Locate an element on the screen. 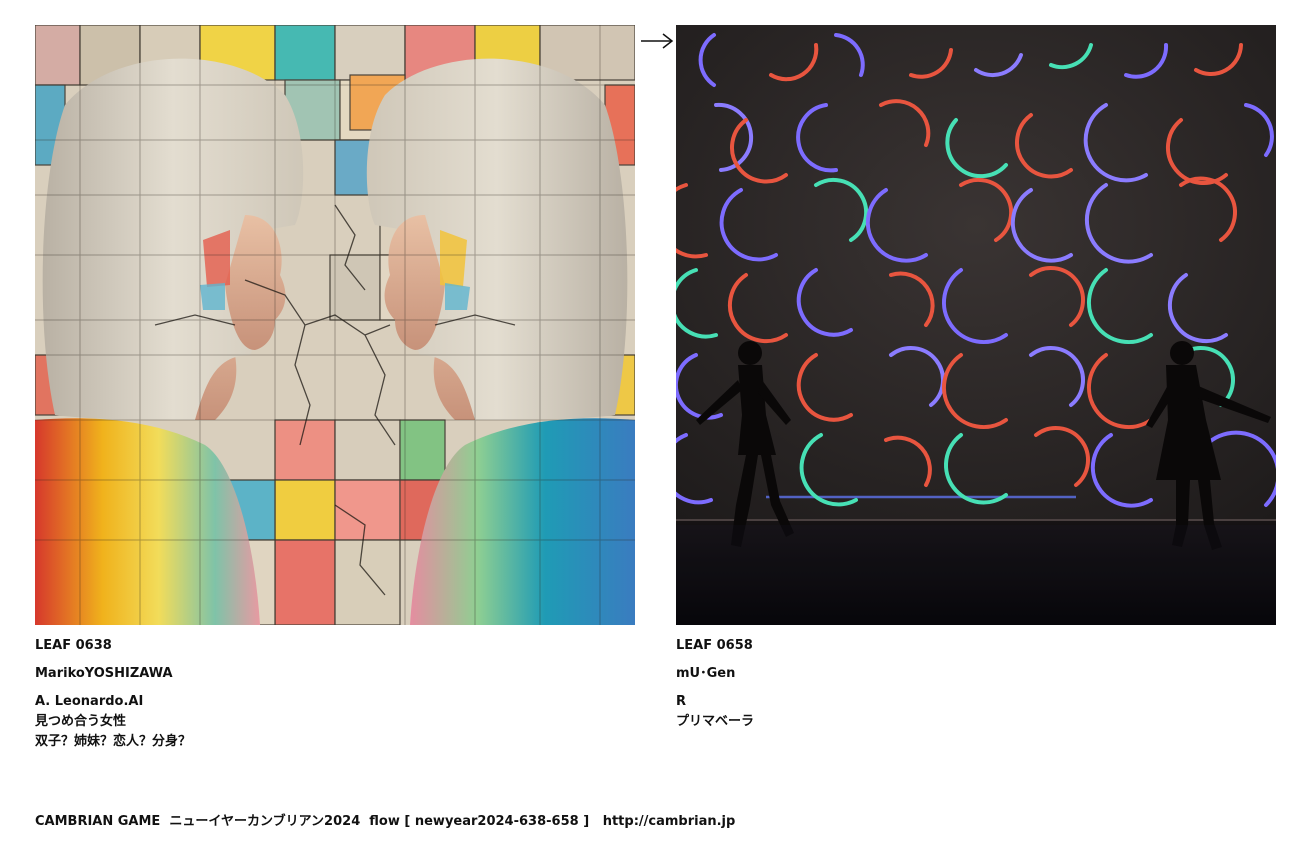 This screenshot has height=847, width=1311. comment-left: 双子？姉妹？恋人？分身？ is located at coordinates (113, 741).